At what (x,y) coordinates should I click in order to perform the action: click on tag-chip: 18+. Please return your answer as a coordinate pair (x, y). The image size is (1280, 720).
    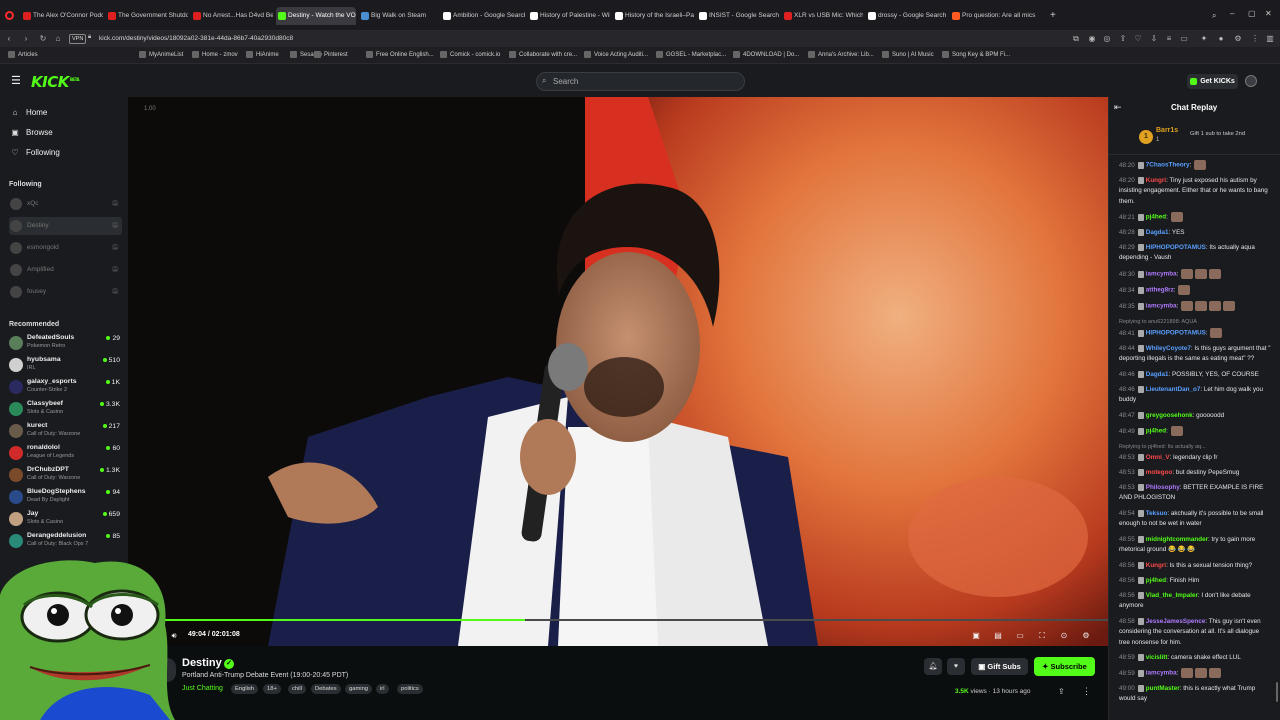
    Looking at the image, I should click on (272, 689).